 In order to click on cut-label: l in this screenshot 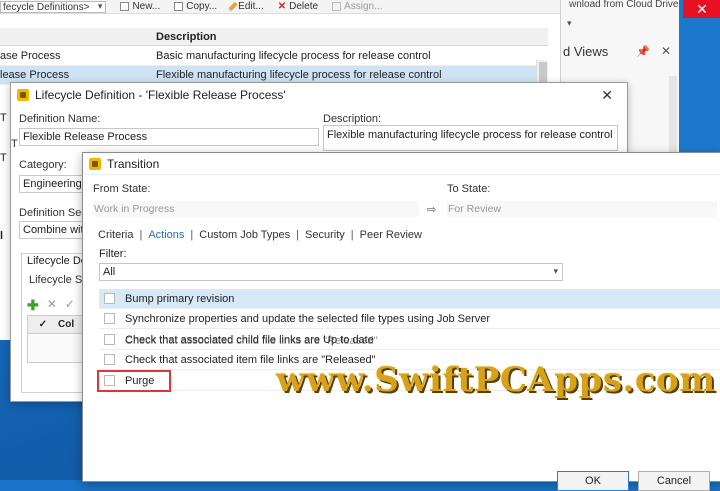, I will do `click(2, 236)`.